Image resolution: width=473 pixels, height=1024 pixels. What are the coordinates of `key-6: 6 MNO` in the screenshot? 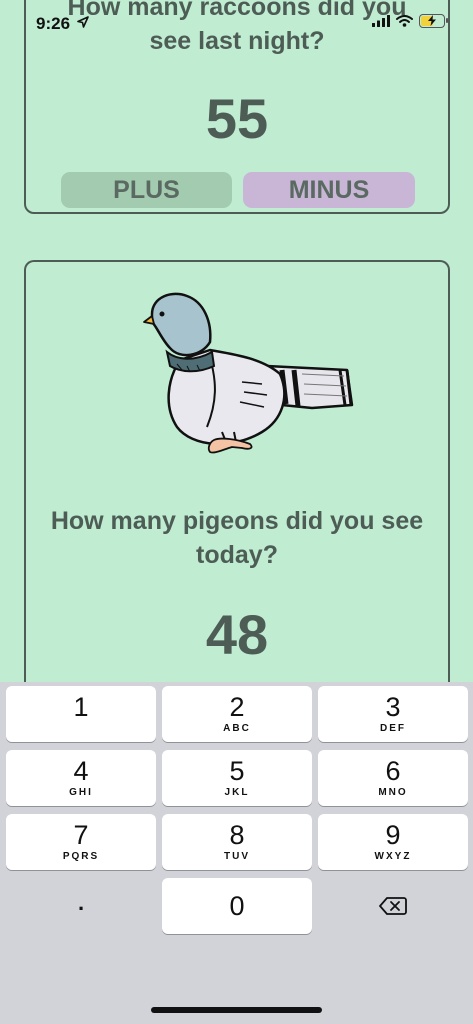 It's located at (393, 778).